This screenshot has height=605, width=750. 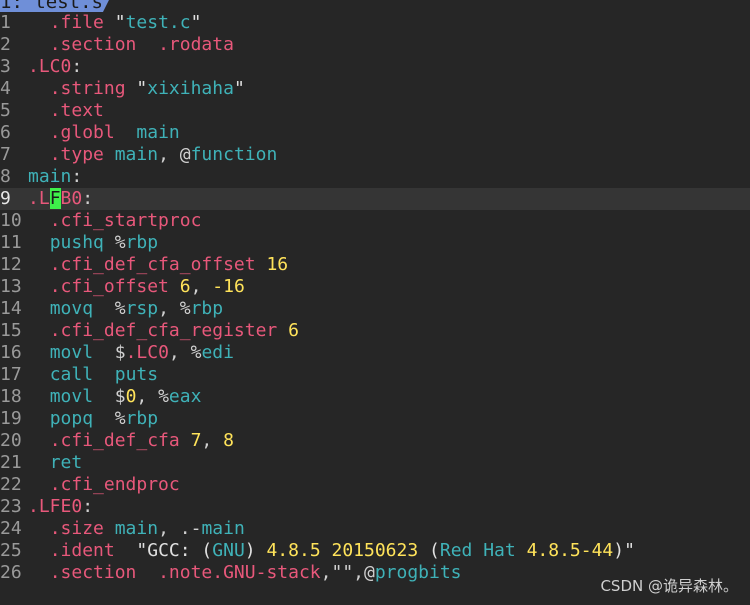 What do you see at coordinates (375, 463) in the screenshot?
I see `code-line: 21 ret` at bounding box center [375, 463].